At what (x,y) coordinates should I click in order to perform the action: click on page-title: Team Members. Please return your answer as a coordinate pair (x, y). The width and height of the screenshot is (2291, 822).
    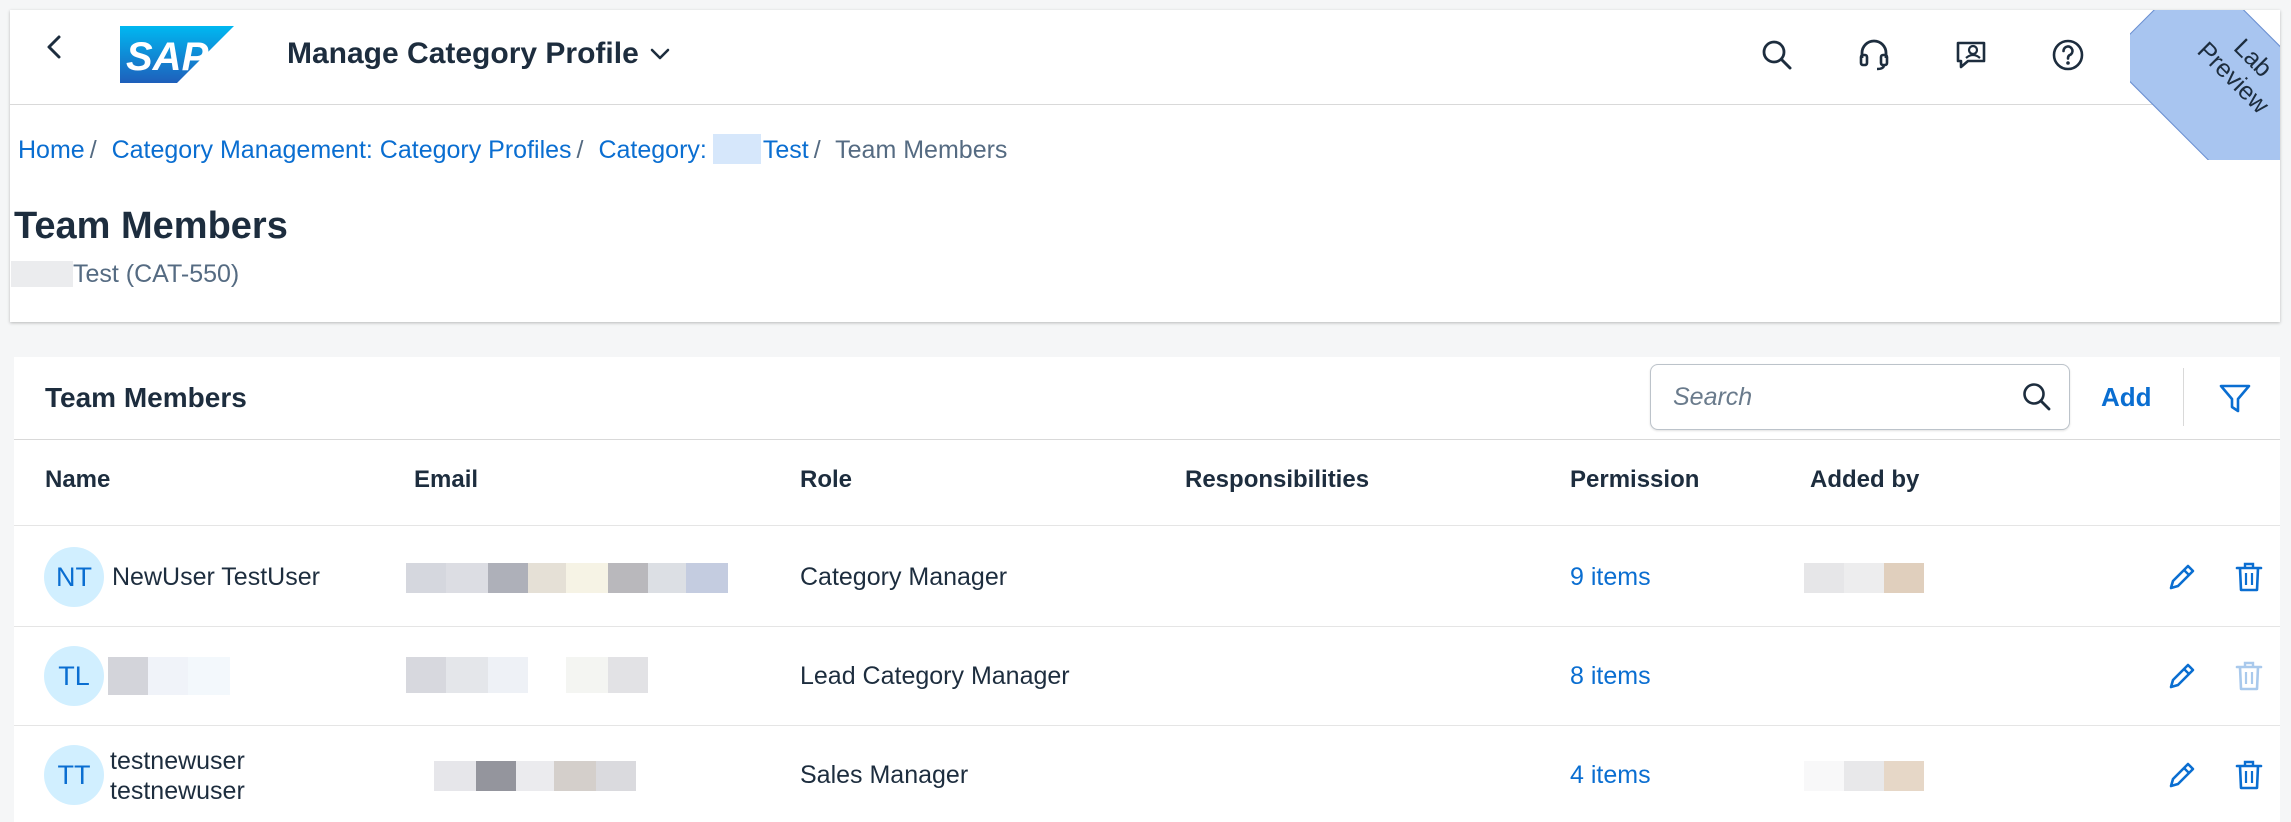
    Looking at the image, I should click on (151, 226).